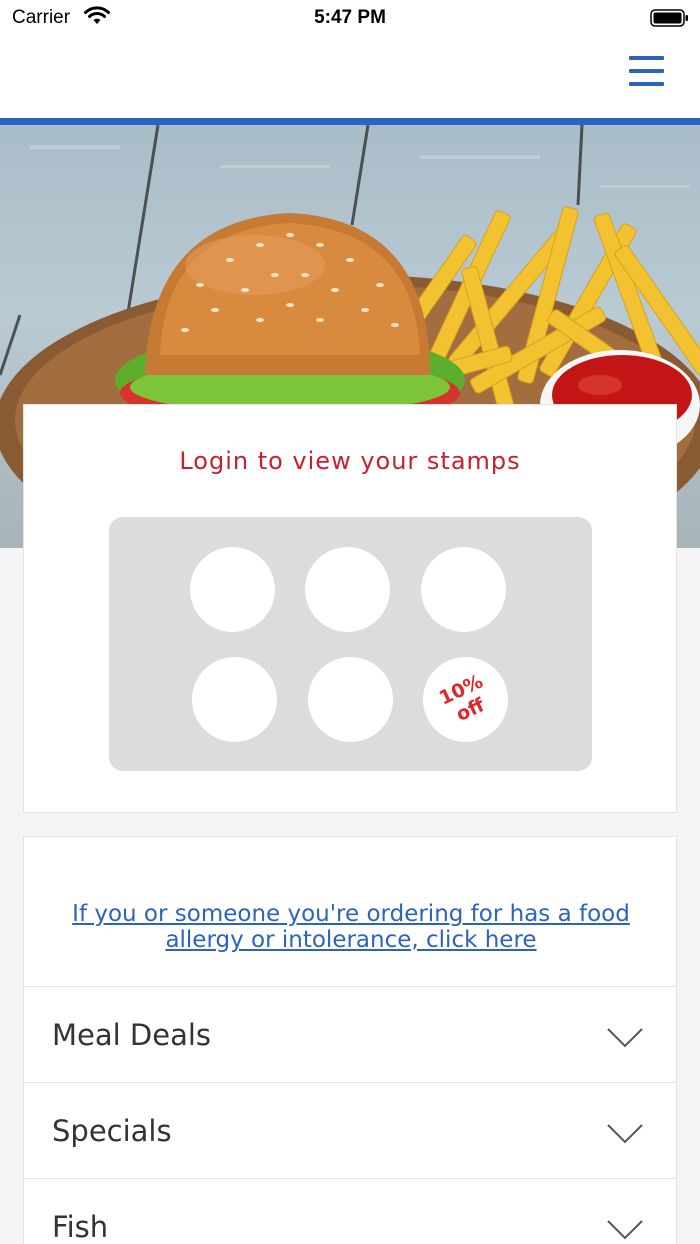  What do you see at coordinates (112, 1131) in the screenshot?
I see `category-label: Specials` at bounding box center [112, 1131].